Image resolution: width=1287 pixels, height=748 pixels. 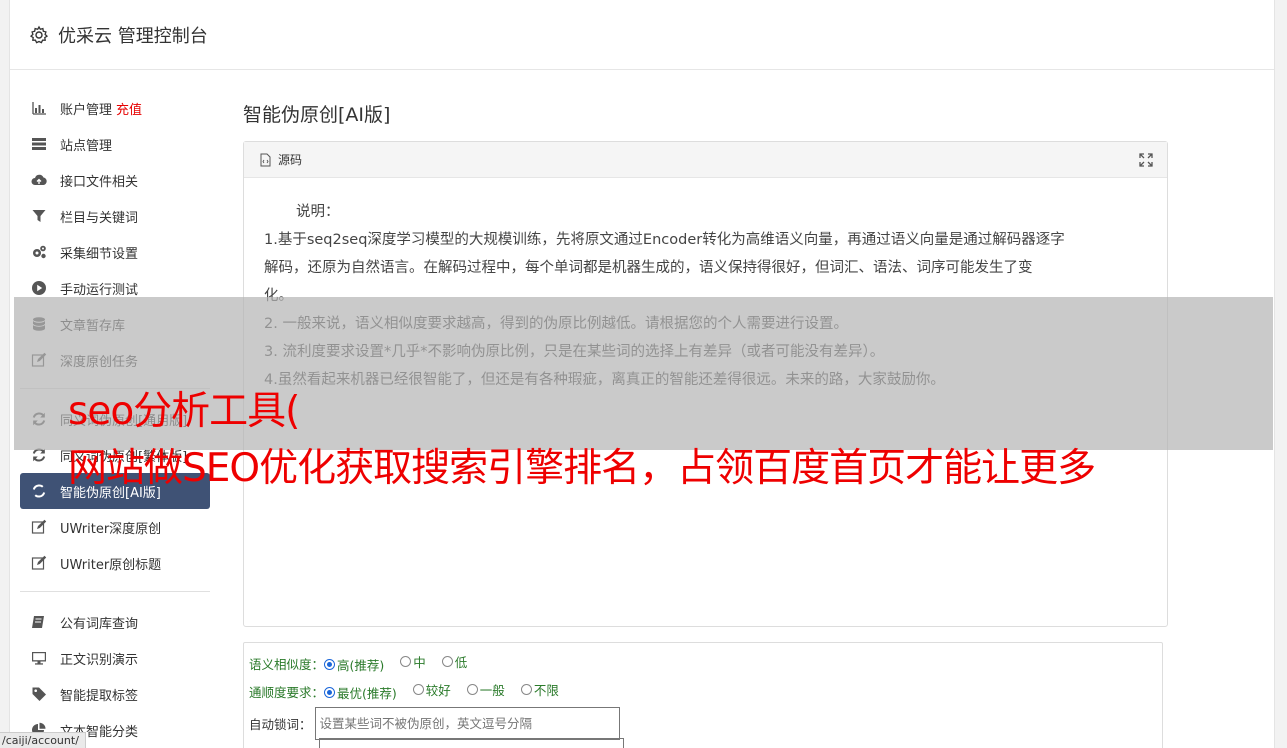 What do you see at coordinates (1146, 160) in the screenshot?
I see `expand-icon` at bounding box center [1146, 160].